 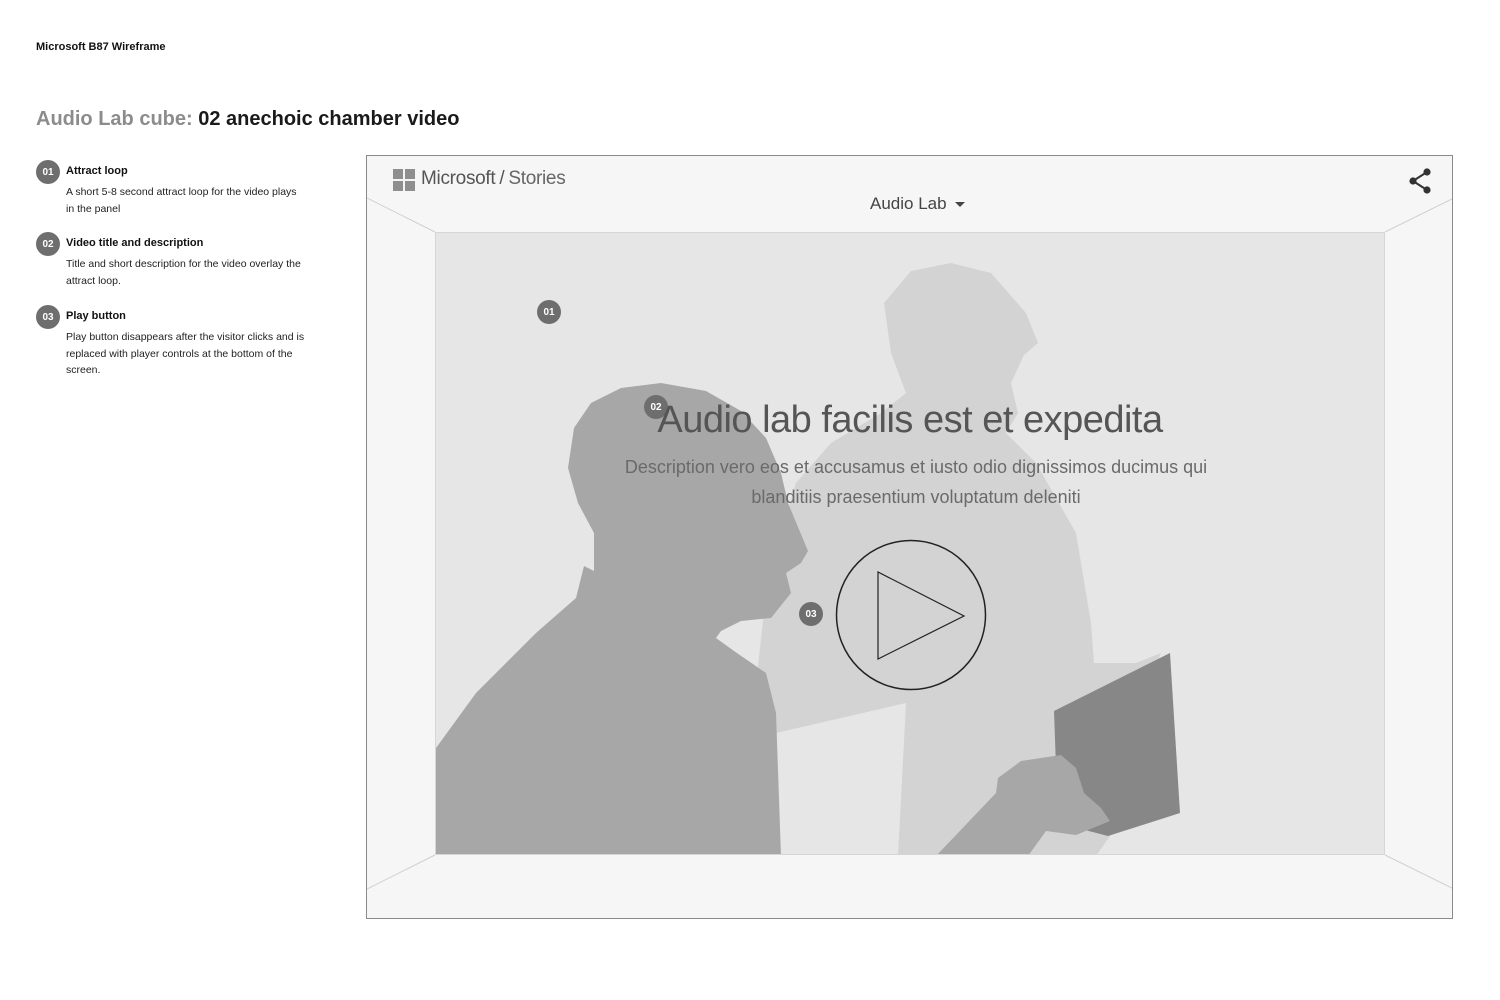 I want to click on callout-03-badge: 03, so click(x=811, y=614).